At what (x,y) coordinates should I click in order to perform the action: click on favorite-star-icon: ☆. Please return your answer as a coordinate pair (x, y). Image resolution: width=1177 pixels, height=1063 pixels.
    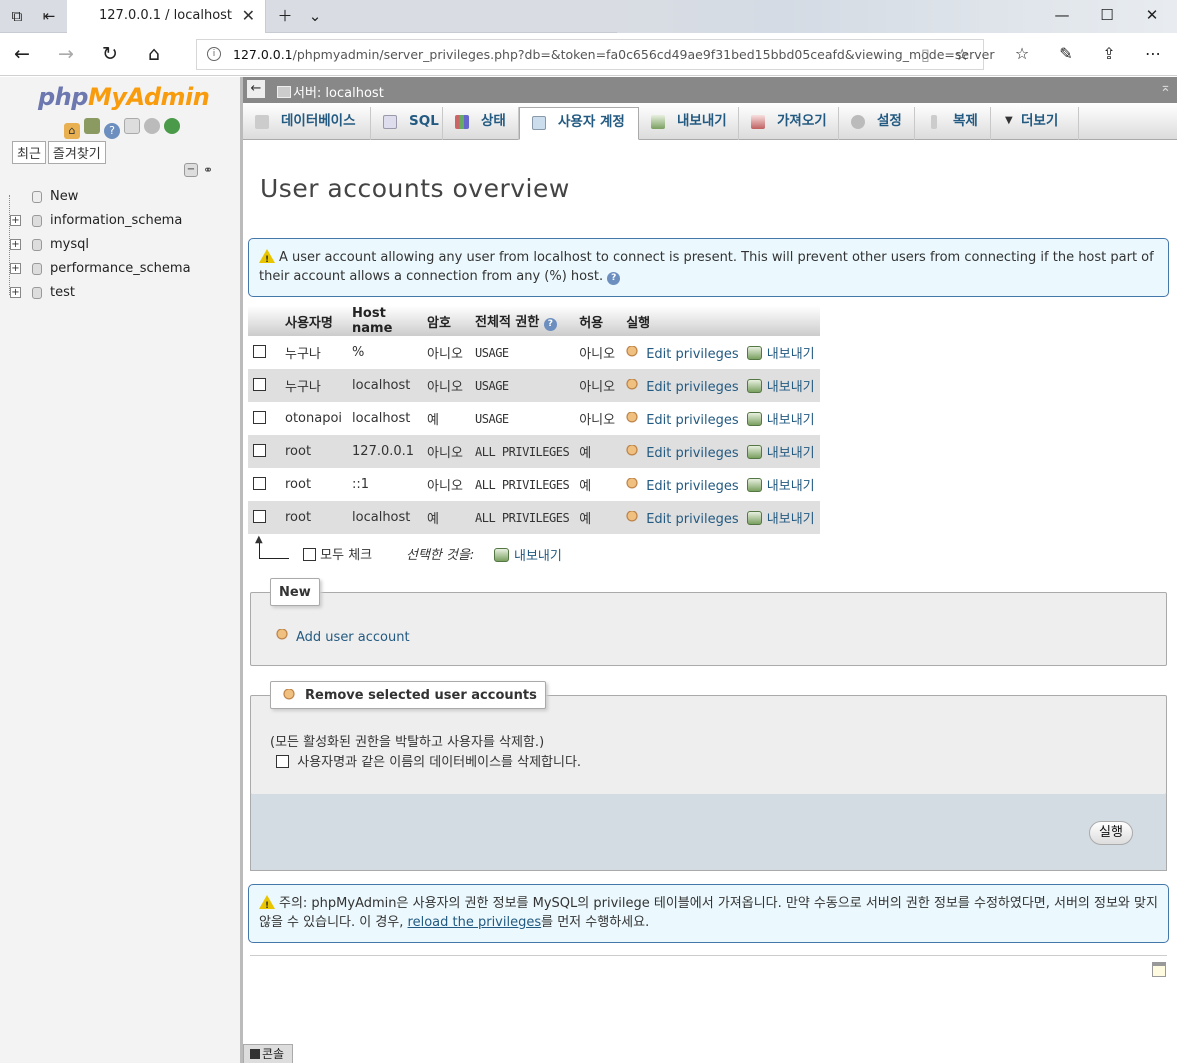
    Looking at the image, I should click on (962, 54).